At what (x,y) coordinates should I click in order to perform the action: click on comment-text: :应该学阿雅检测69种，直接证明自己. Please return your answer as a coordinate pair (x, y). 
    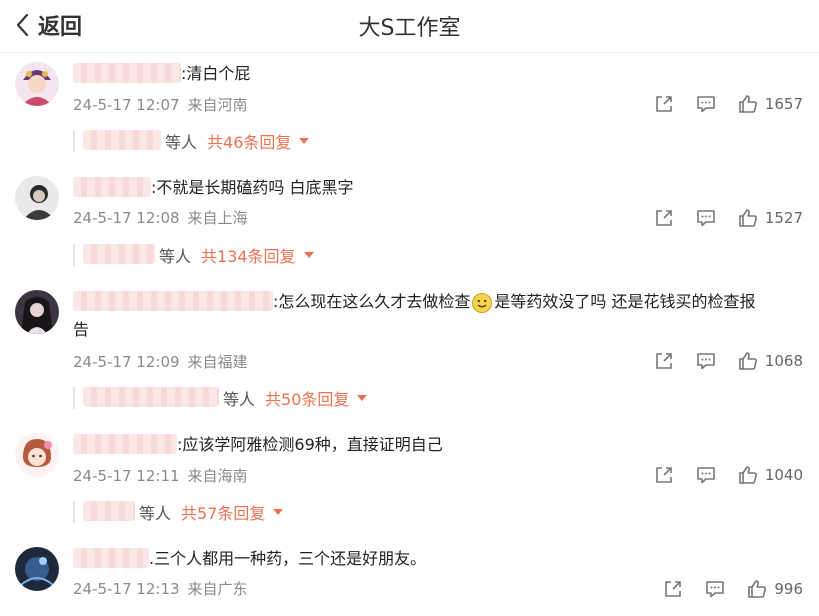
    Looking at the image, I should click on (438, 445).